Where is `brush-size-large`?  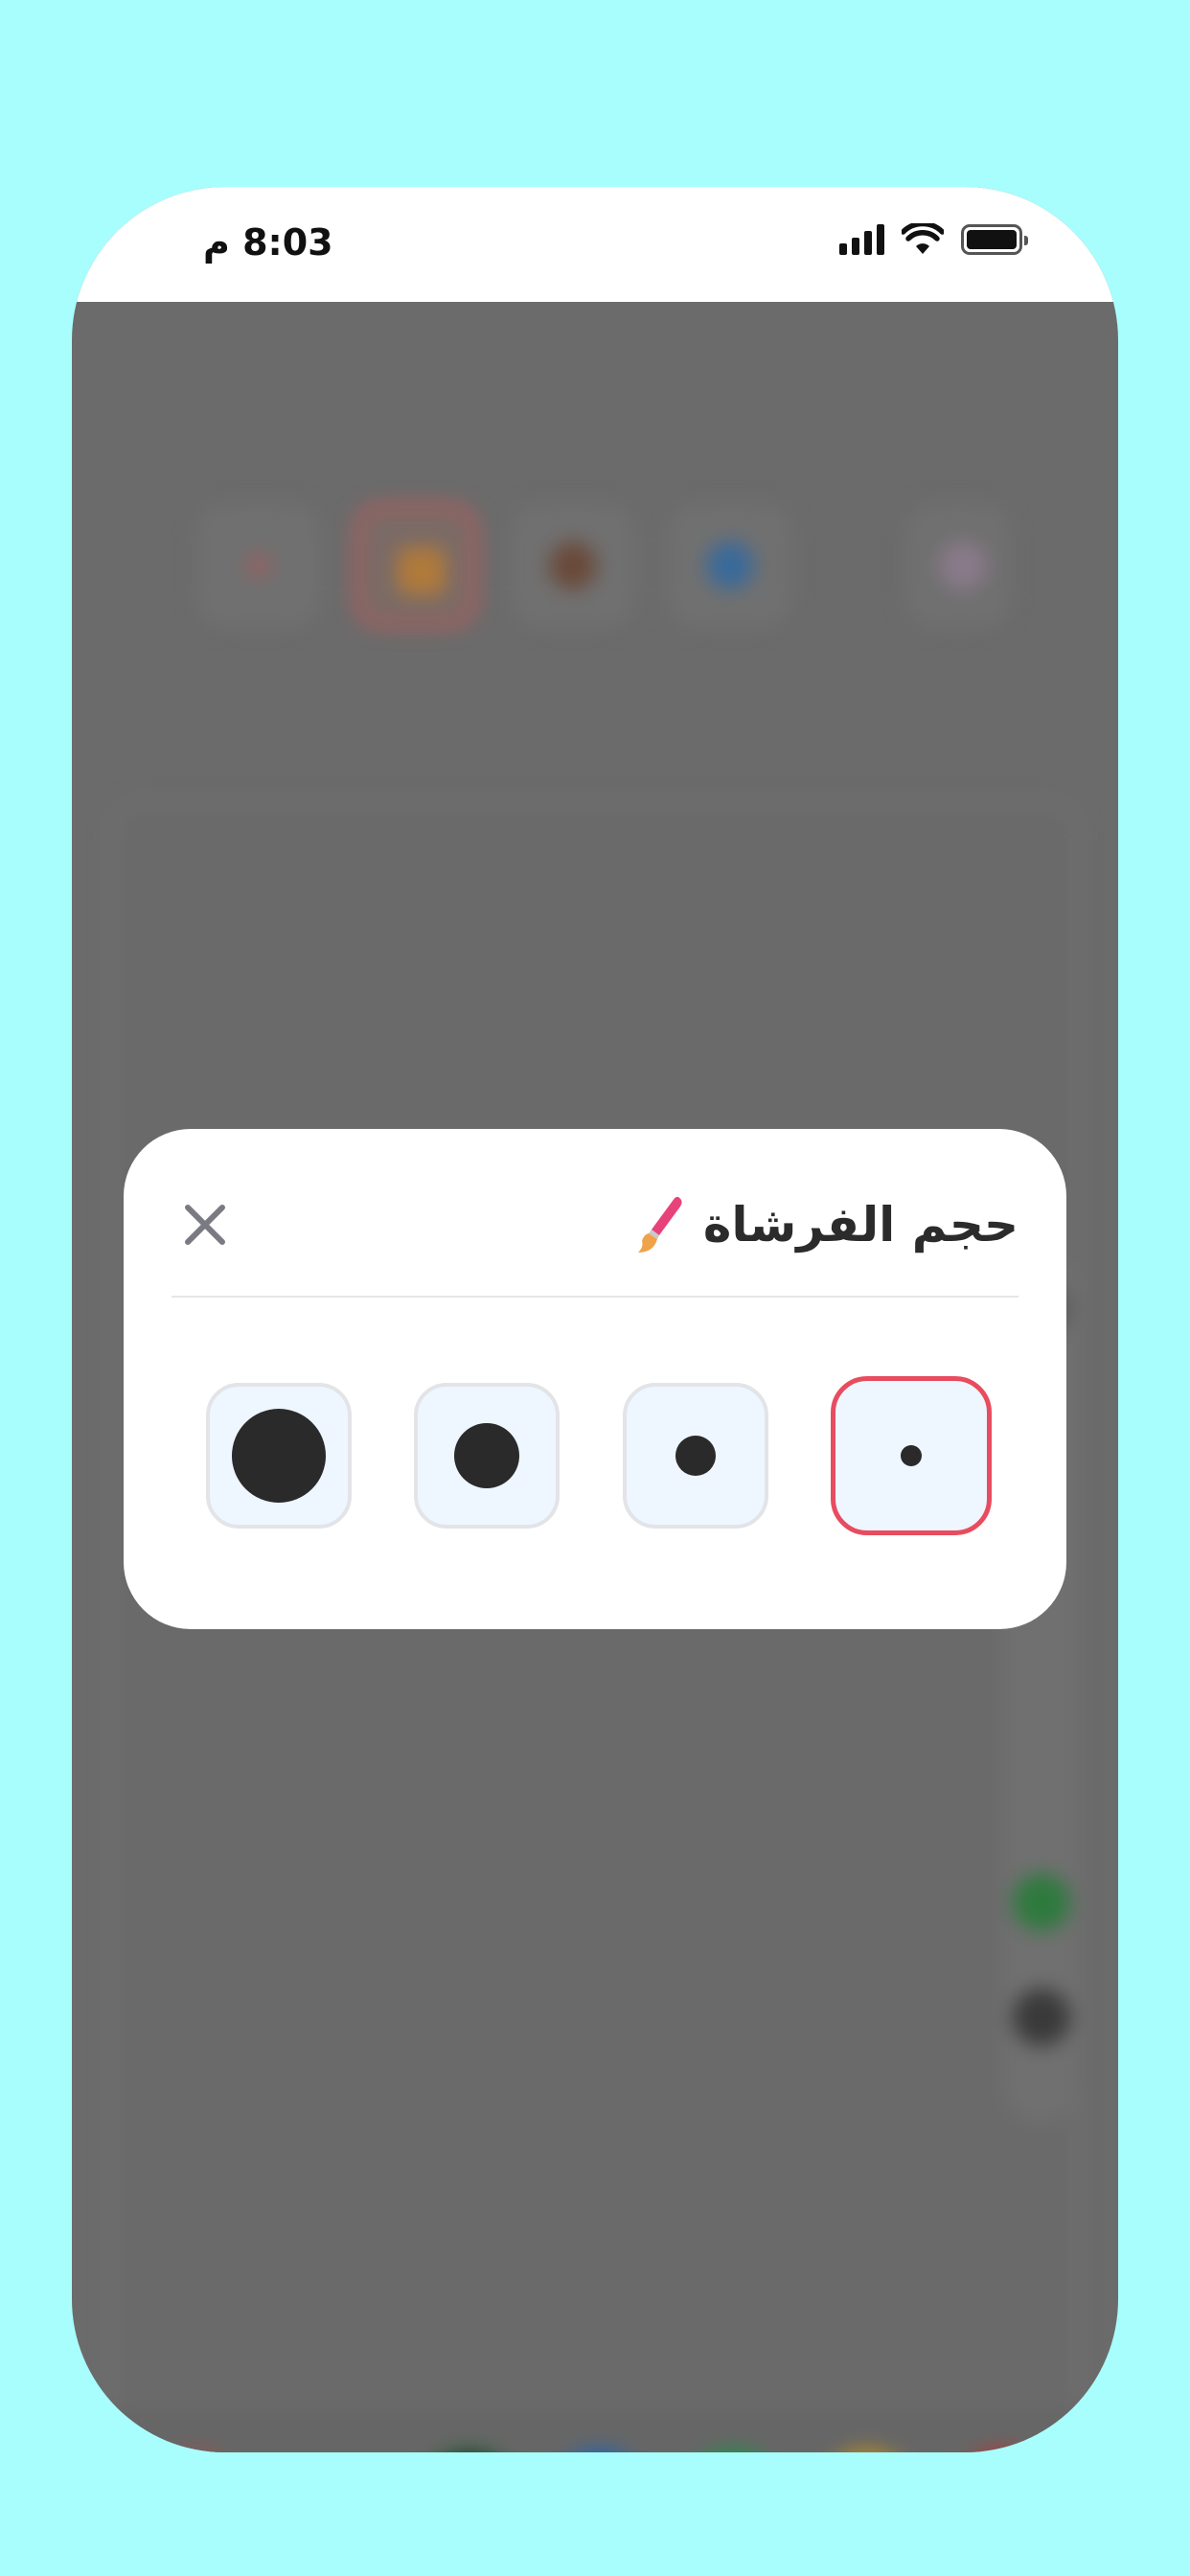
brush-size-large is located at coordinates (488, 1456).